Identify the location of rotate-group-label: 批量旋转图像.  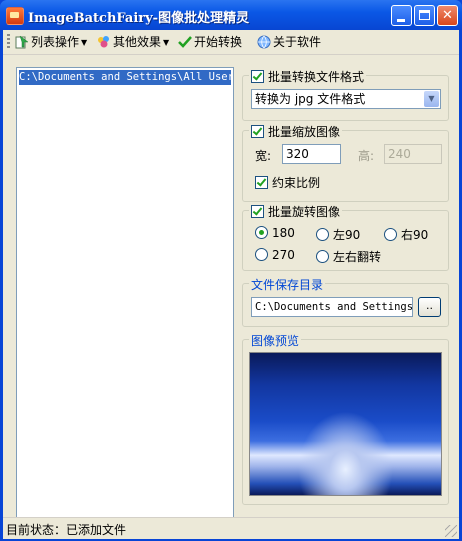
(304, 212).